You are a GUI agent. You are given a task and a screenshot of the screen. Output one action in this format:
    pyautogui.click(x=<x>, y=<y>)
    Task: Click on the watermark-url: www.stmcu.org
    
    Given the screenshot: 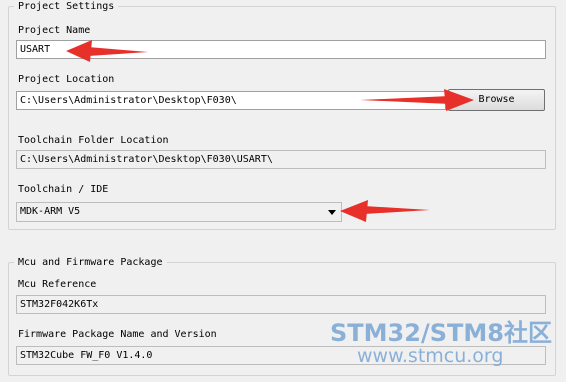 What is the action you would take?
    pyautogui.click(x=430, y=356)
    